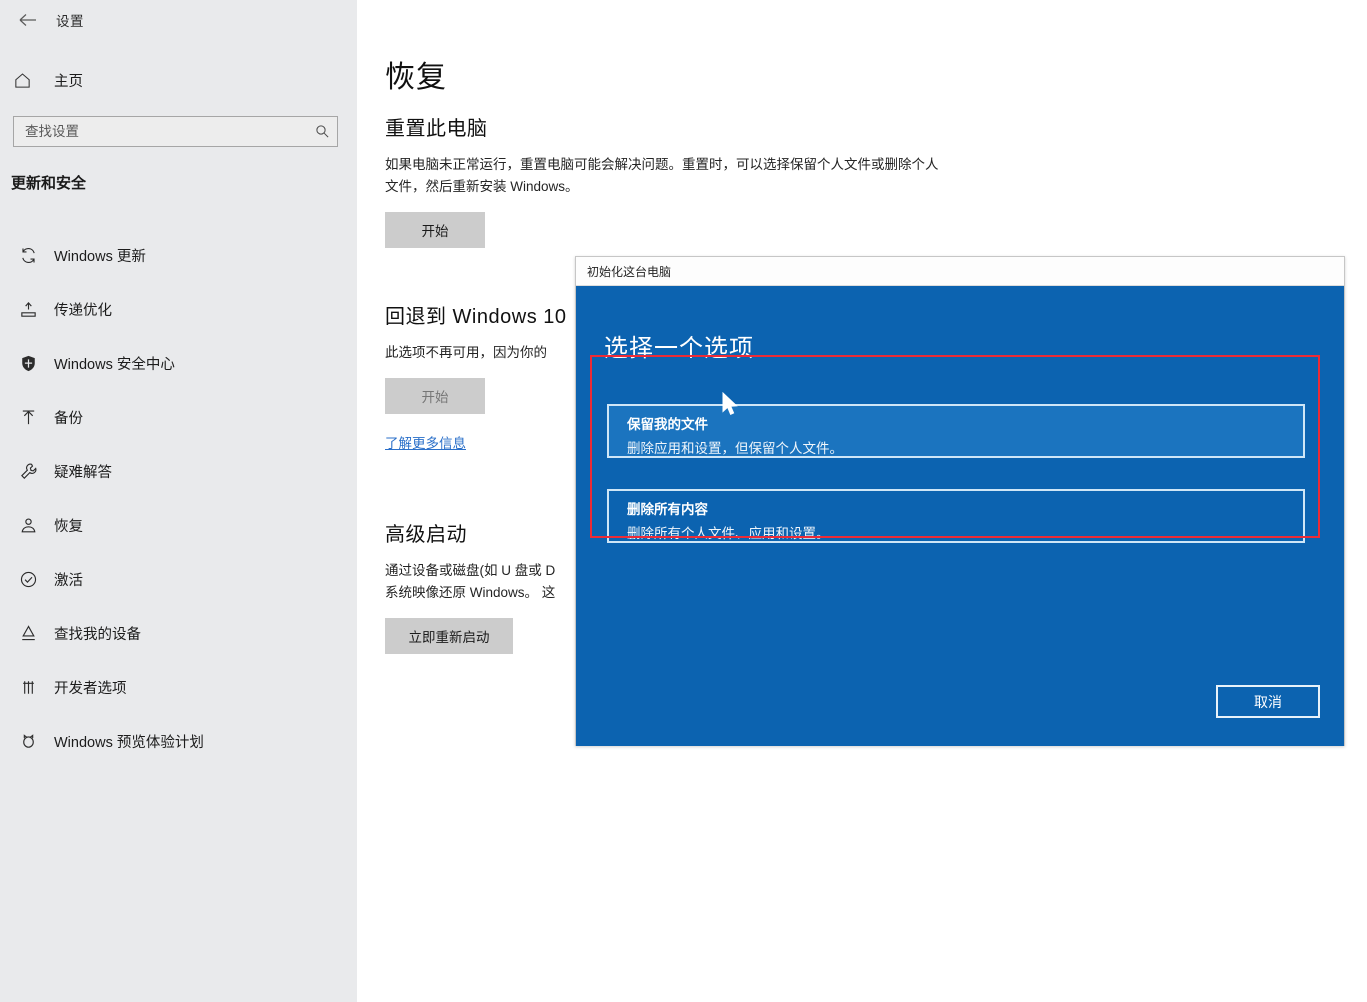  What do you see at coordinates (129, 742) in the screenshot?
I see `sidebar-item-label: Windows 预览体验计划` at bounding box center [129, 742].